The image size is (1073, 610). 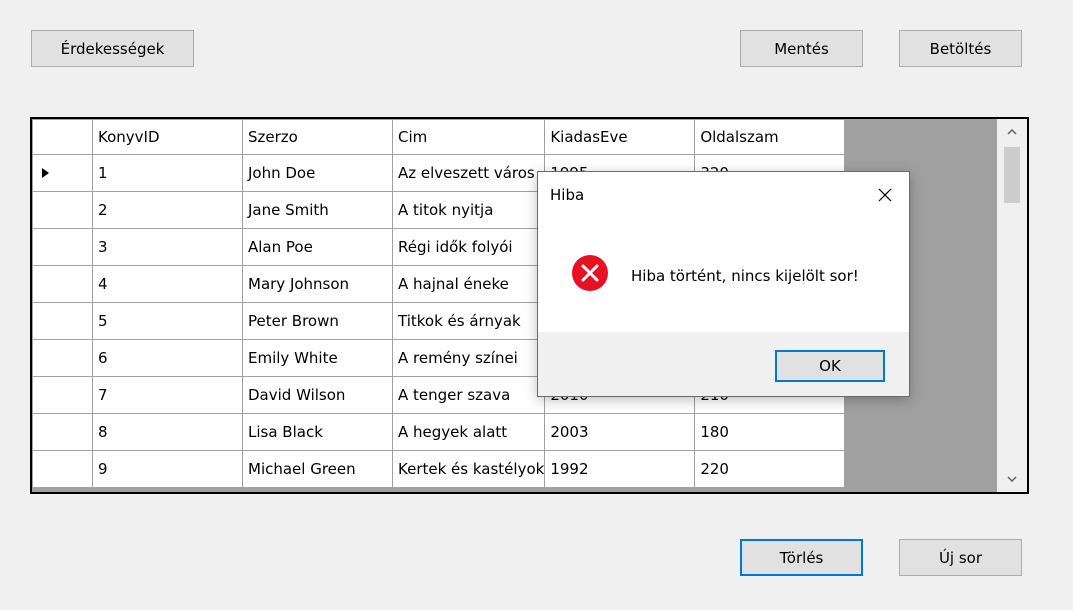 What do you see at coordinates (317, 358) in the screenshot?
I see `table-cell: Emily White` at bounding box center [317, 358].